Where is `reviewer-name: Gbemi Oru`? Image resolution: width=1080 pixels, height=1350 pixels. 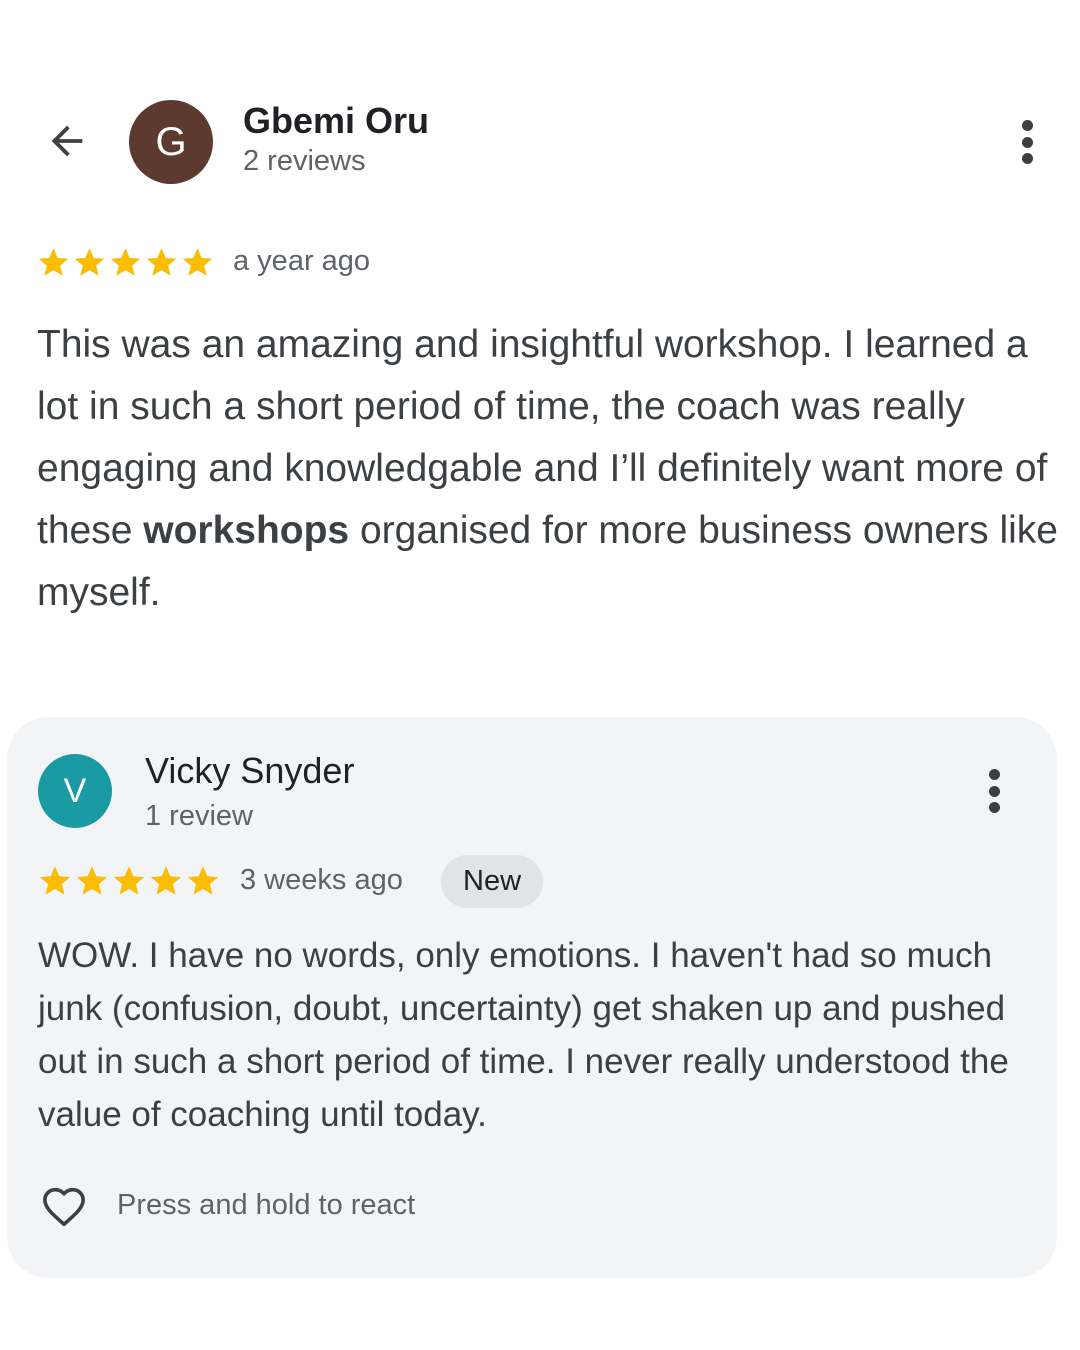 reviewer-name: Gbemi Oru is located at coordinates (336, 121).